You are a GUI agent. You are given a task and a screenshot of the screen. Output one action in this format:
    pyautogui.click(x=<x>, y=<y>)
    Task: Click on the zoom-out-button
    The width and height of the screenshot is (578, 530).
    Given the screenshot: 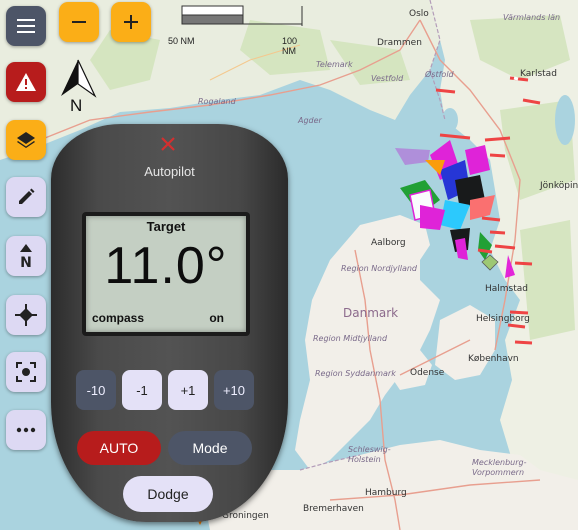 What is the action you would take?
    pyautogui.click(x=79, y=22)
    